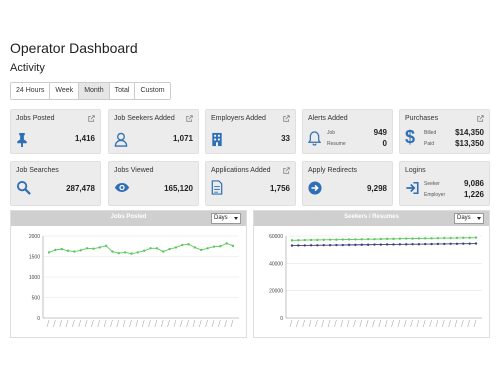 Image resolution: width=500 pixels, height=375 pixels. What do you see at coordinates (27, 68) in the screenshot?
I see `page-subtitle: Activity` at bounding box center [27, 68].